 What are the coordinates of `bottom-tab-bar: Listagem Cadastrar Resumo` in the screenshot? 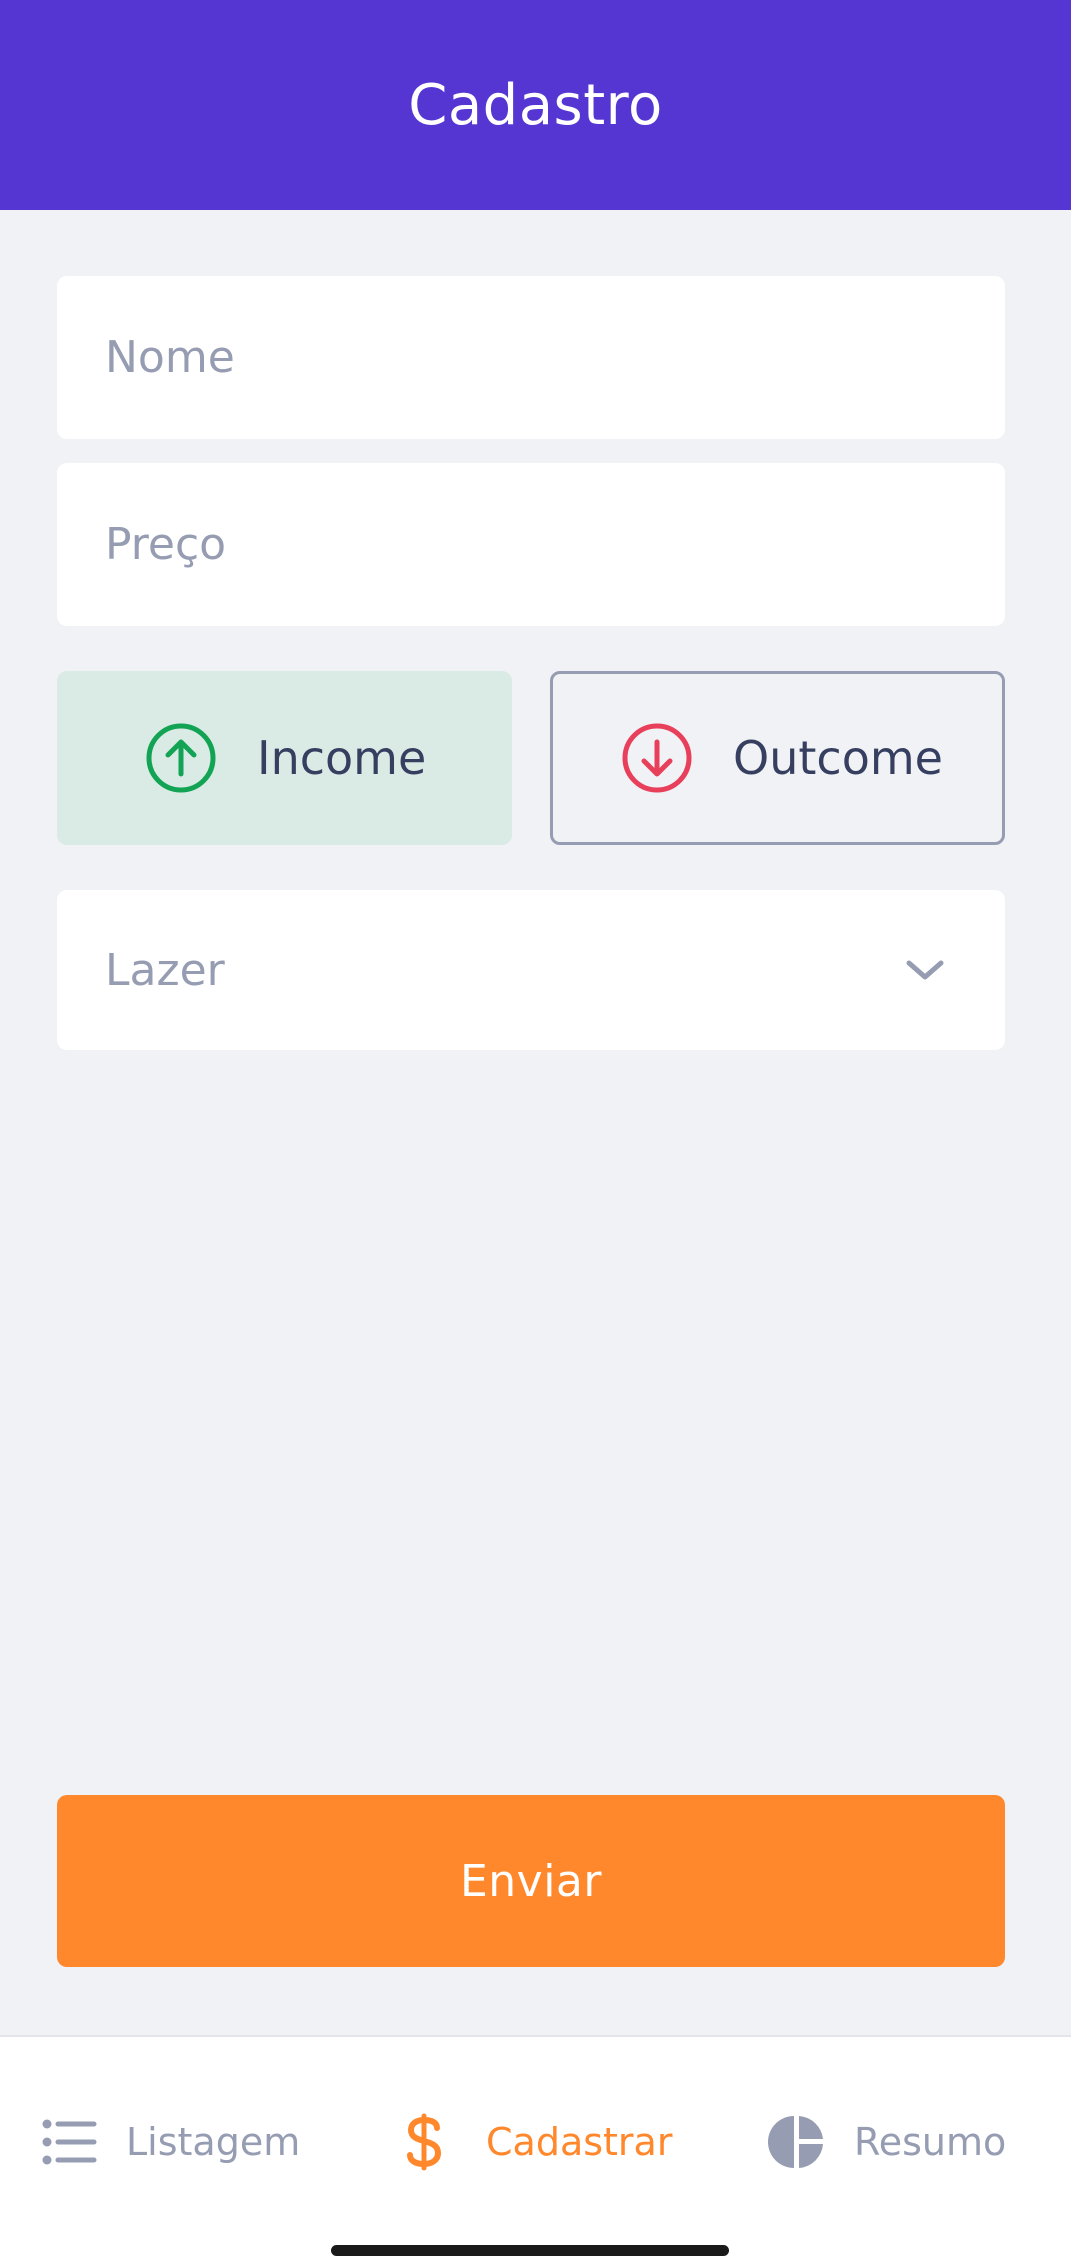 It's located at (535, 2151).